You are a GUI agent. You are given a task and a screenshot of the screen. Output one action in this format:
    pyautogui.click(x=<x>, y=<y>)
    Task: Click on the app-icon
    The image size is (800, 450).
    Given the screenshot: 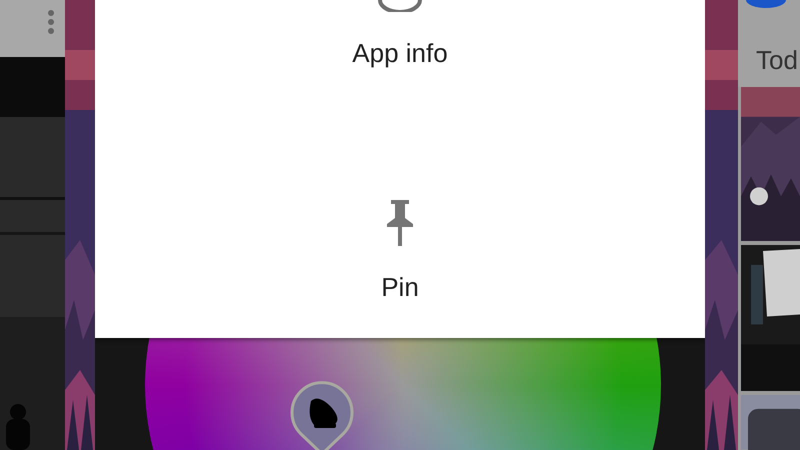 What is the action you would take?
    pyautogui.click(x=766, y=4)
    